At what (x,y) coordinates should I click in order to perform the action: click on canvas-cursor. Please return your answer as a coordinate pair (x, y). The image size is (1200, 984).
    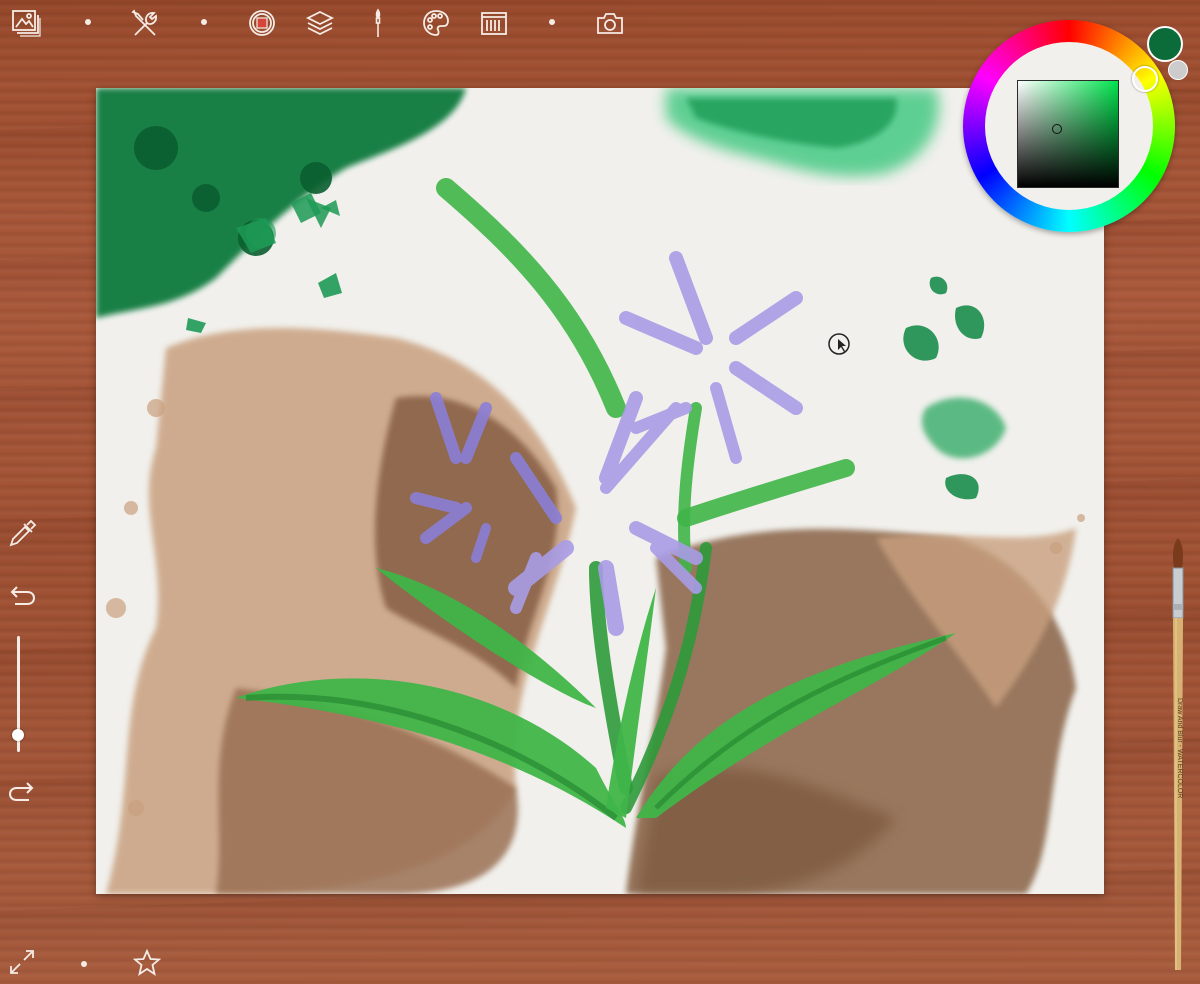
    Looking at the image, I should click on (839, 344).